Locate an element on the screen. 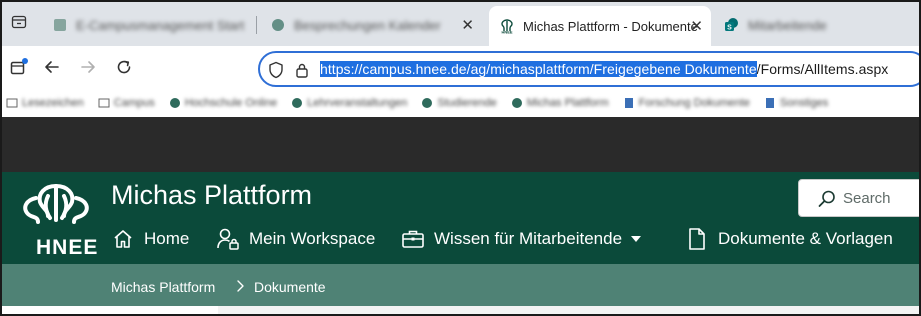 The image size is (921, 316). tab-besprechungen: Besprechungen Kalender ✕ is located at coordinates (371, 25).